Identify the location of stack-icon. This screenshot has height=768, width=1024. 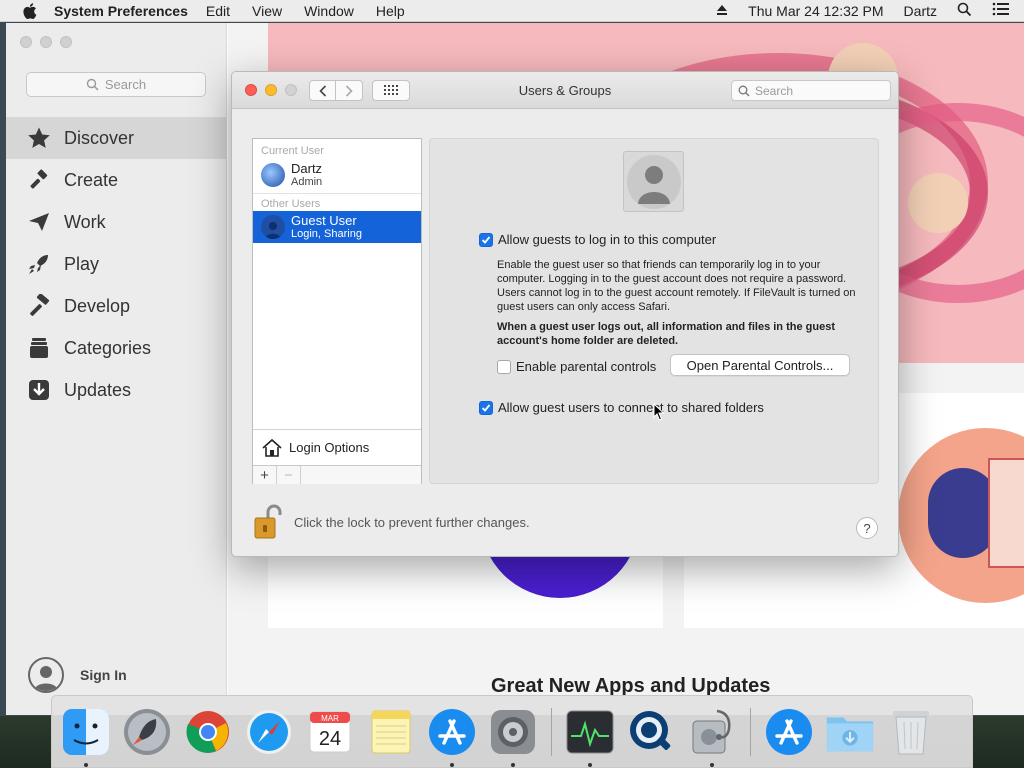
(39, 348).